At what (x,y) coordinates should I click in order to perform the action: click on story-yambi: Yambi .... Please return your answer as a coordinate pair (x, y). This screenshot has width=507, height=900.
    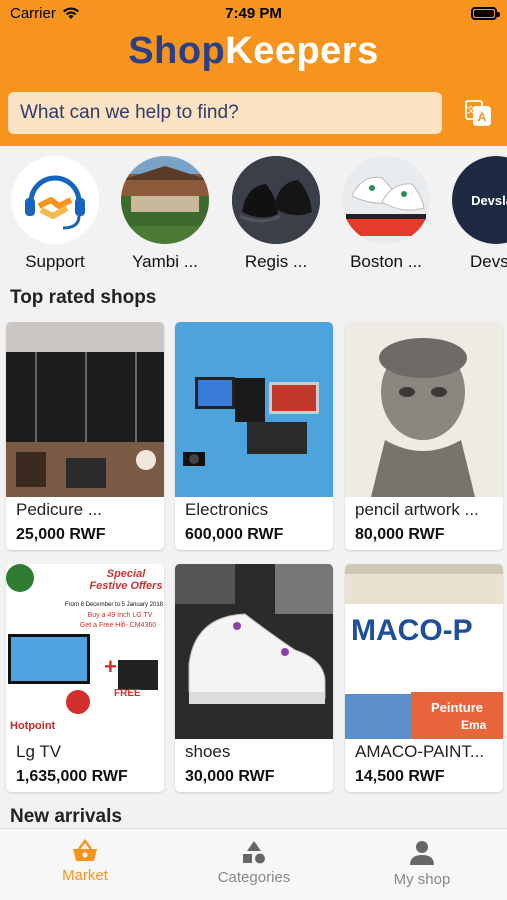
    Looking at the image, I should click on (165, 214).